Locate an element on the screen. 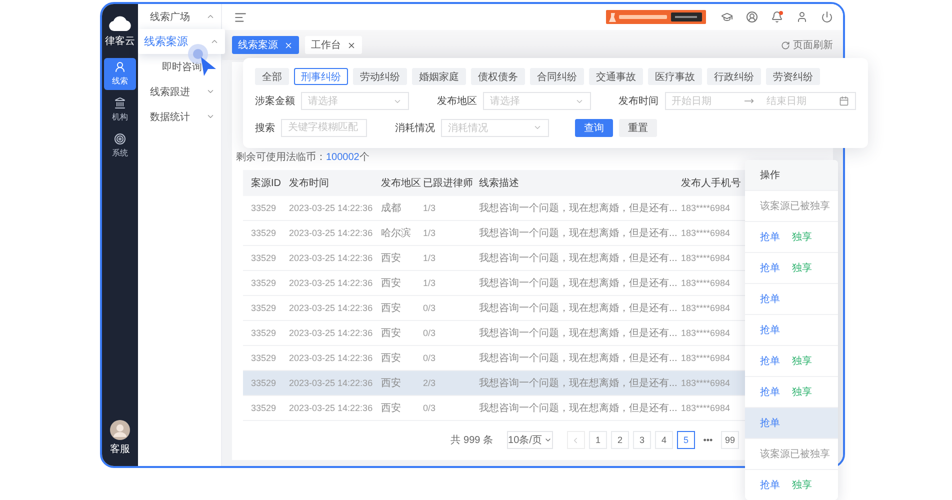 The image size is (952, 500). user-icon is located at coordinates (802, 17).